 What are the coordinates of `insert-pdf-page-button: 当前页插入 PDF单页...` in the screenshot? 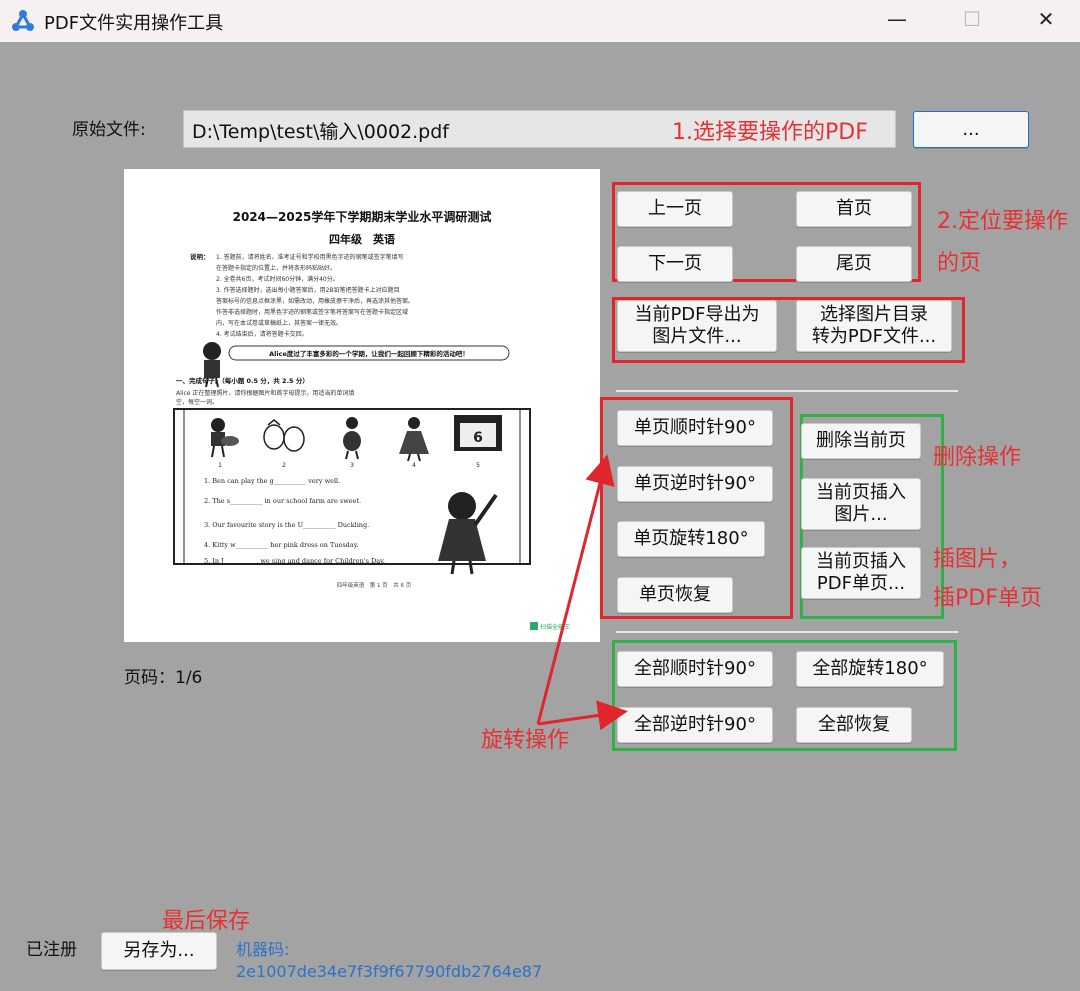 It's located at (861, 573).